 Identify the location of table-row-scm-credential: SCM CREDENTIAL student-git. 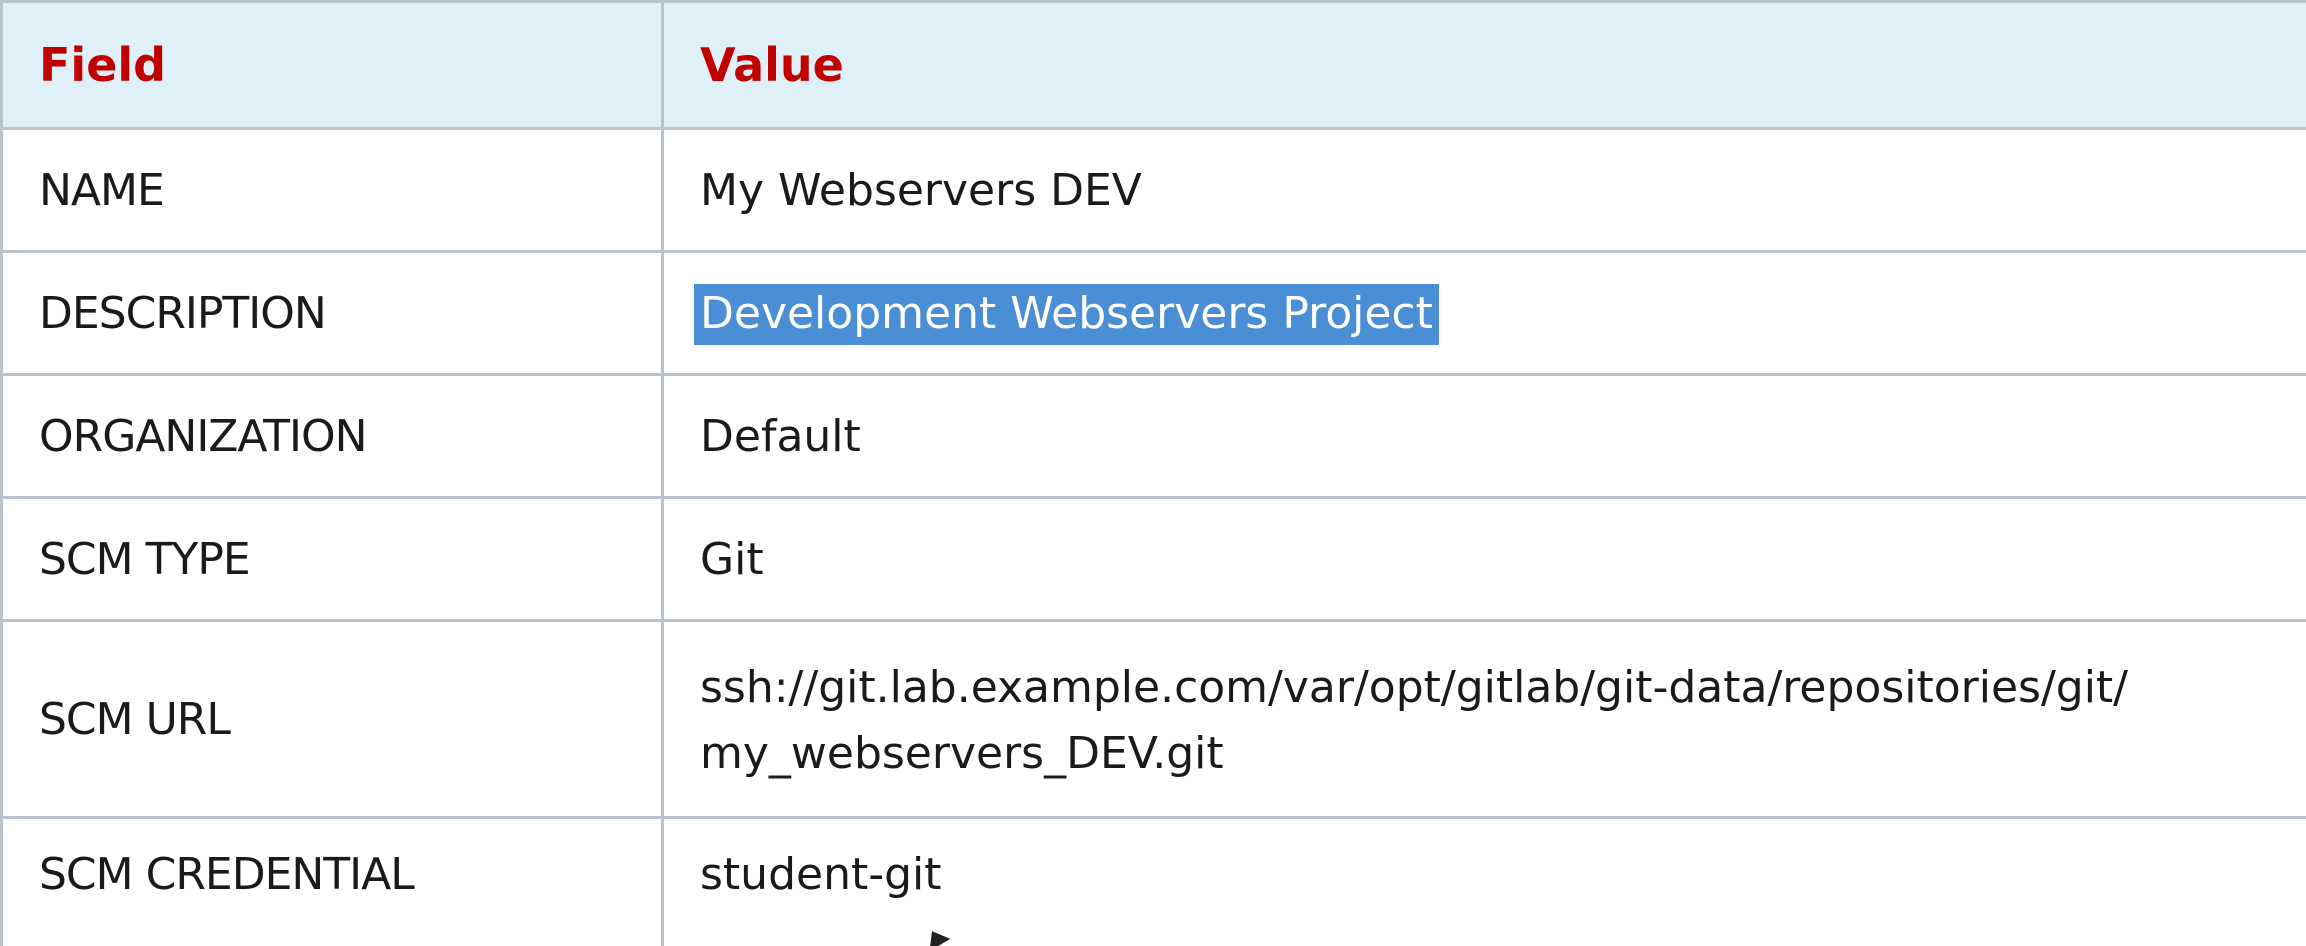
(1153, 881).